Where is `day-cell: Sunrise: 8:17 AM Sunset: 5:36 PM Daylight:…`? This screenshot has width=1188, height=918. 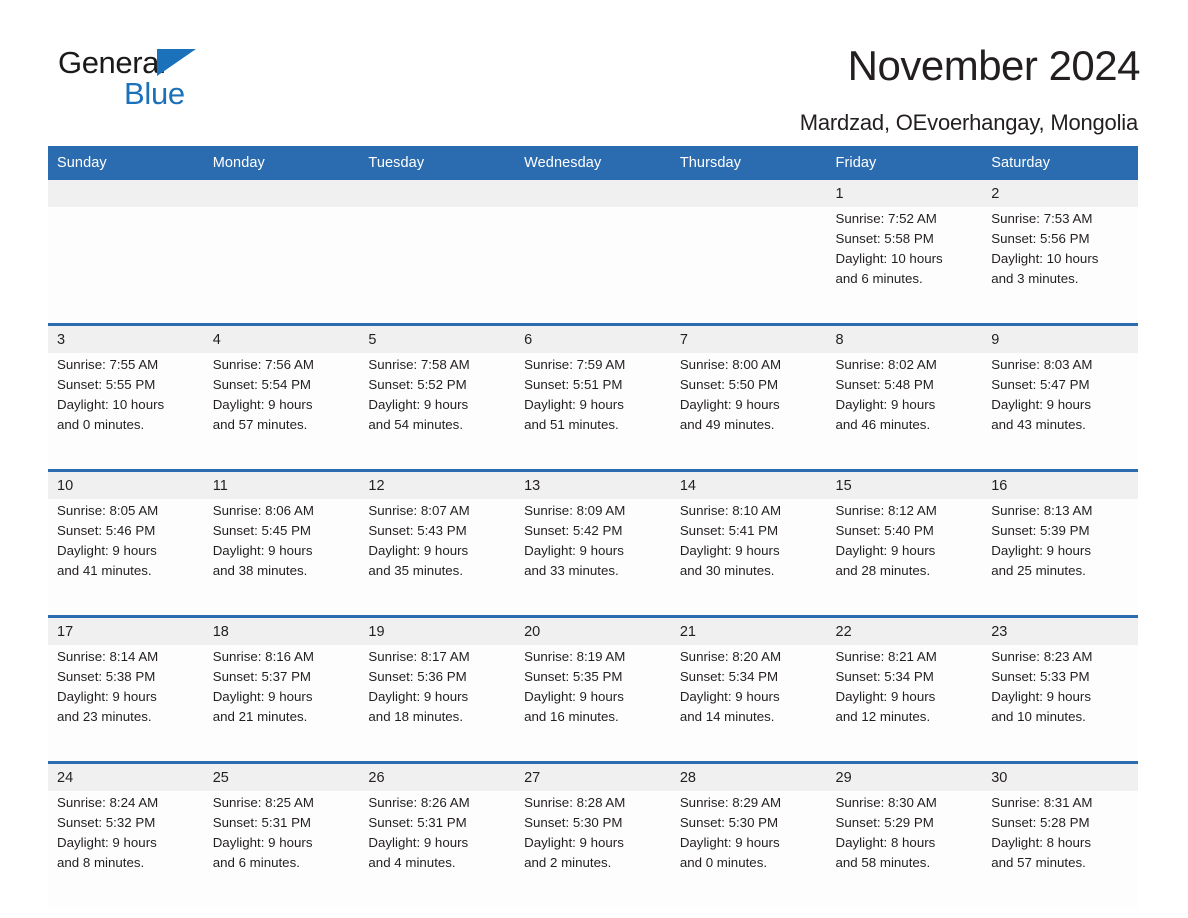 day-cell: Sunrise: 8:17 AM Sunset: 5:36 PM Daylight:… is located at coordinates (437, 704).